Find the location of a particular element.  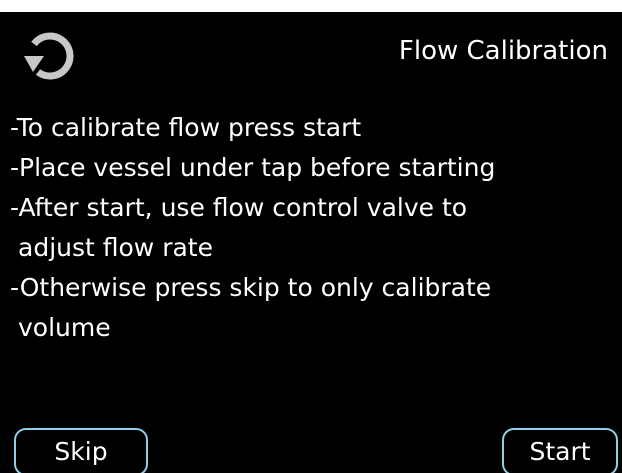

instruction-line: -Otherwise press skip to only calibrate is located at coordinates (251, 287).